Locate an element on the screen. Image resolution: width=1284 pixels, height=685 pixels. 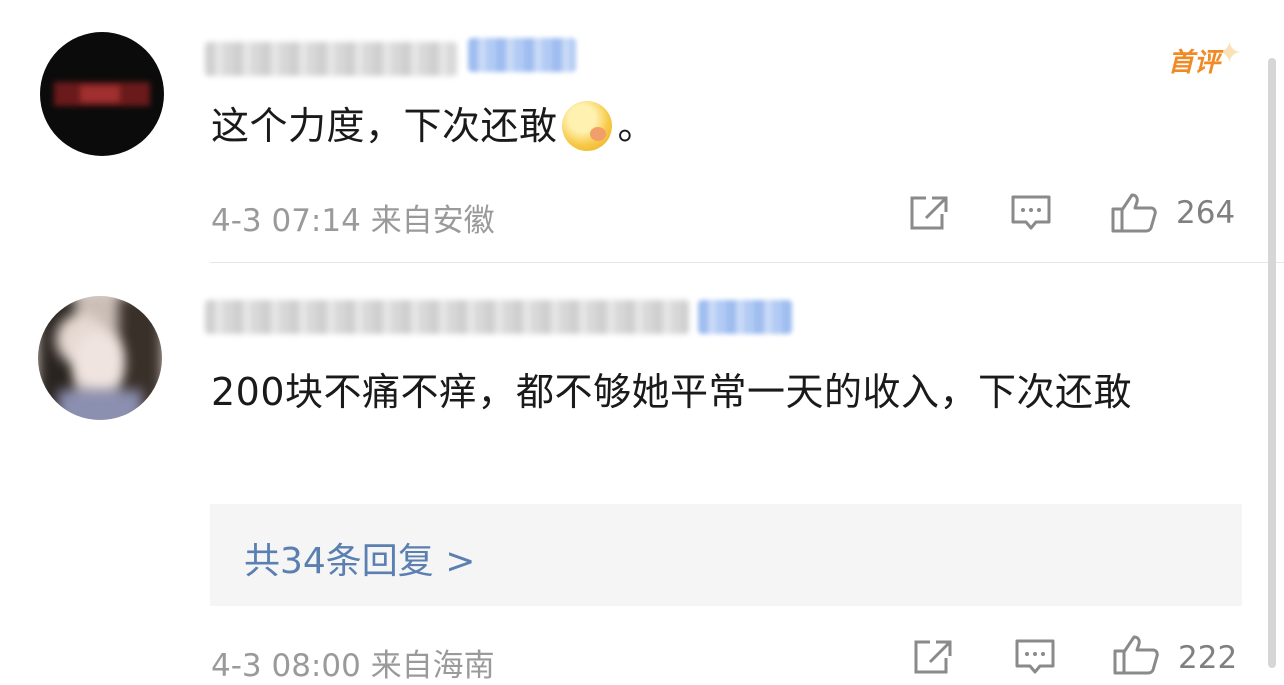
comment-text-main: 这个力度，下次还敢 is located at coordinates (384, 126).